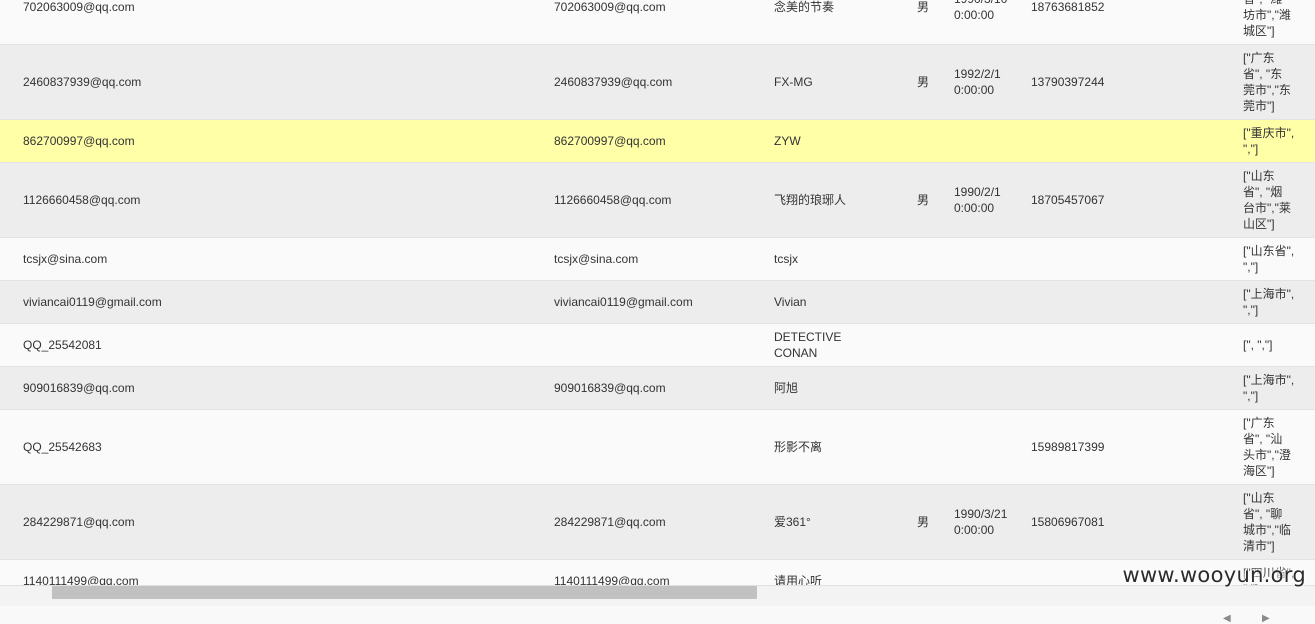 The image size is (1315, 624). What do you see at coordinates (79, 7) in the screenshot?
I see `cell-account: 702063009@qq.com` at bounding box center [79, 7].